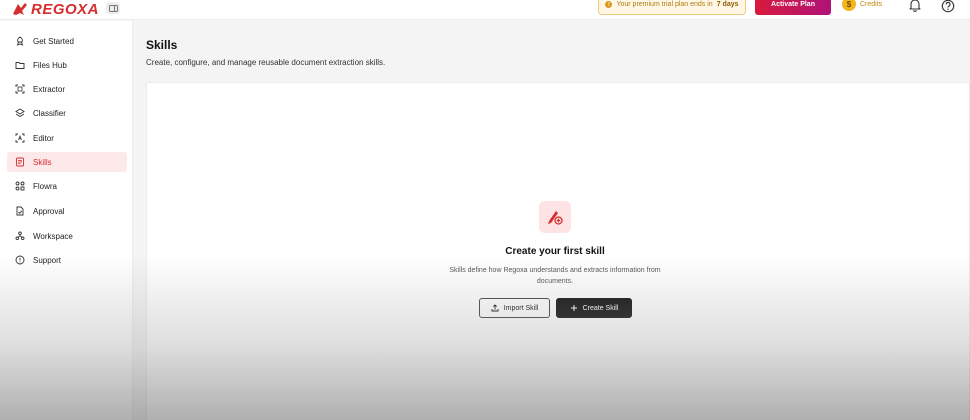  I want to click on sidebar-item-label: Editor, so click(43, 138).